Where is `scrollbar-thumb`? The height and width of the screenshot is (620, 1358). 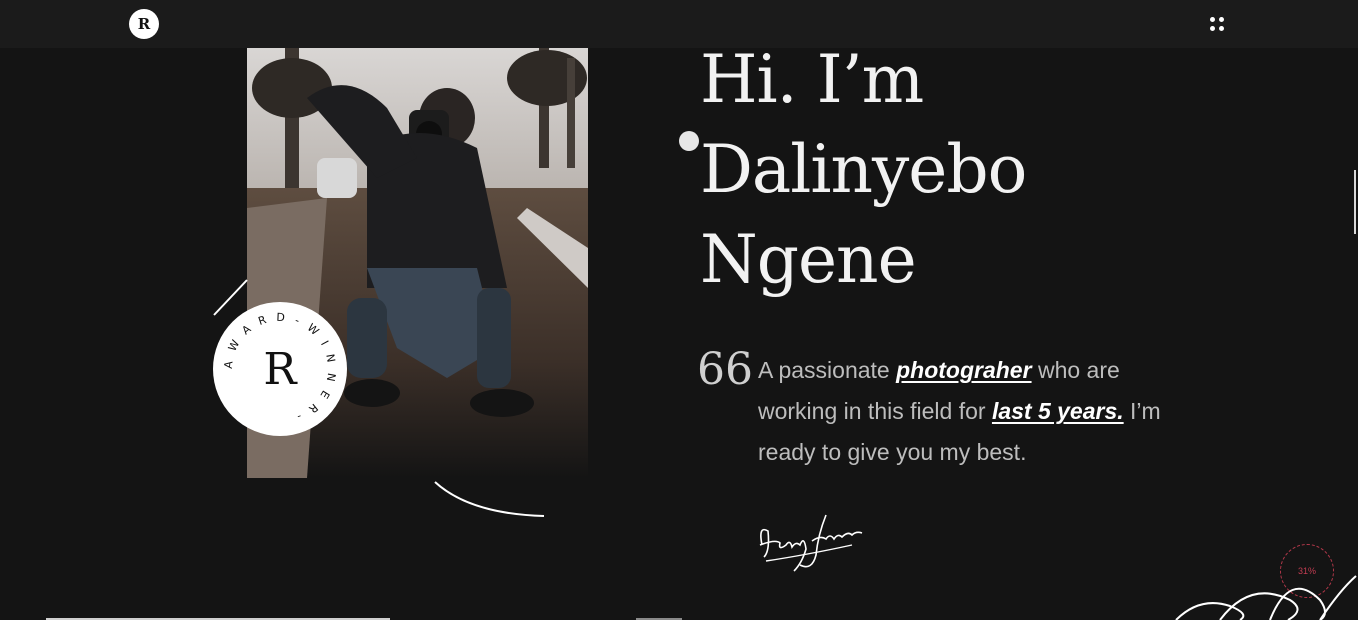
scrollbar-thumb is located at coordinates (1355, 202).